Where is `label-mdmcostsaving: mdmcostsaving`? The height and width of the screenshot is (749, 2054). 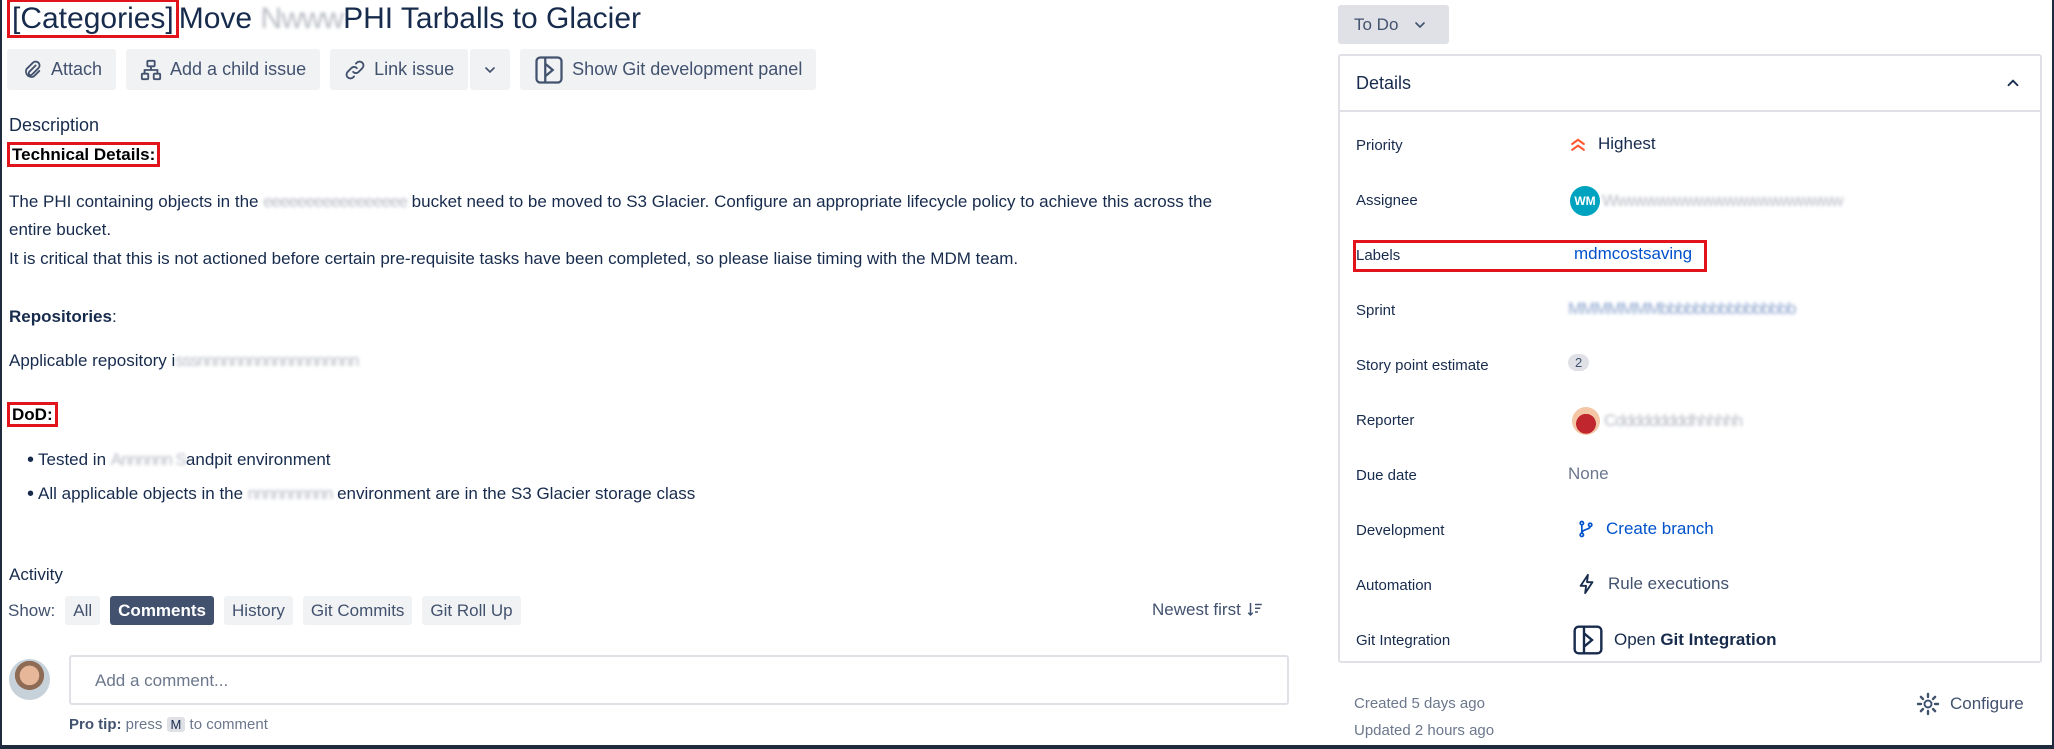 label-mdmcostsaving: mdmcostsaving is located at coordinates (1633, 254).